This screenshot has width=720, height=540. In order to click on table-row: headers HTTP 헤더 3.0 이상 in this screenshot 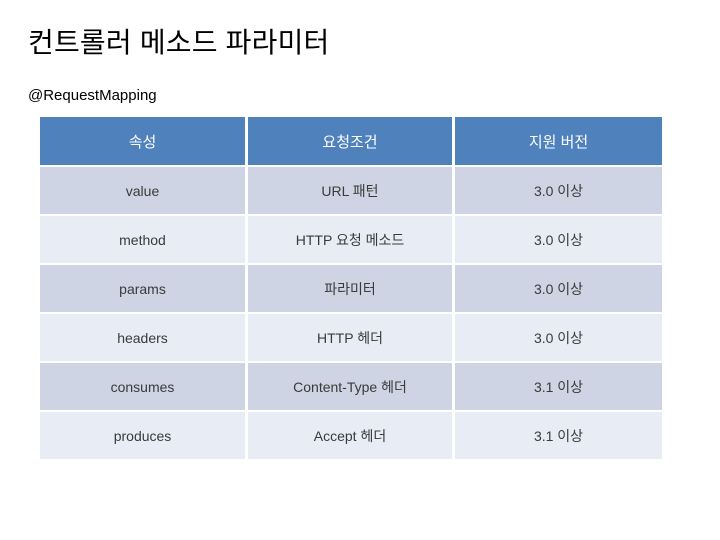, I will do `click(351, 338)`.